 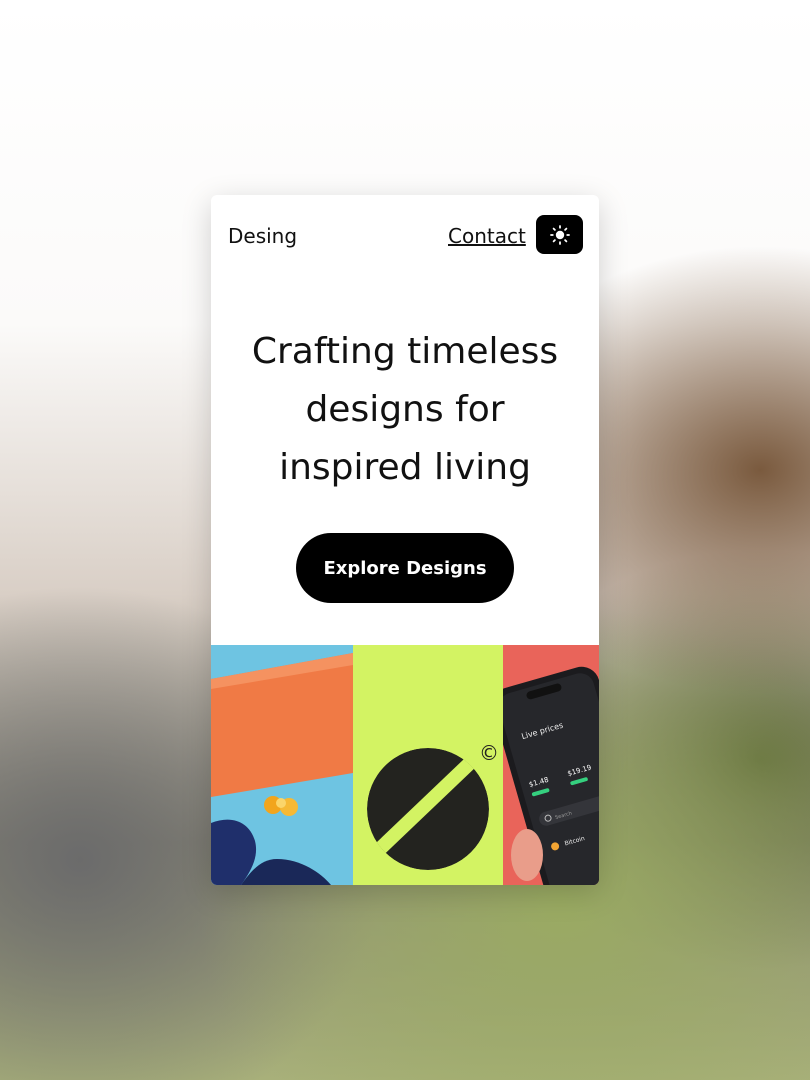 What do you see at coordinates (405, 568) in the screenshot?
I see `explore-designs-button: Explore Designs` at bounding box center [405, 568].